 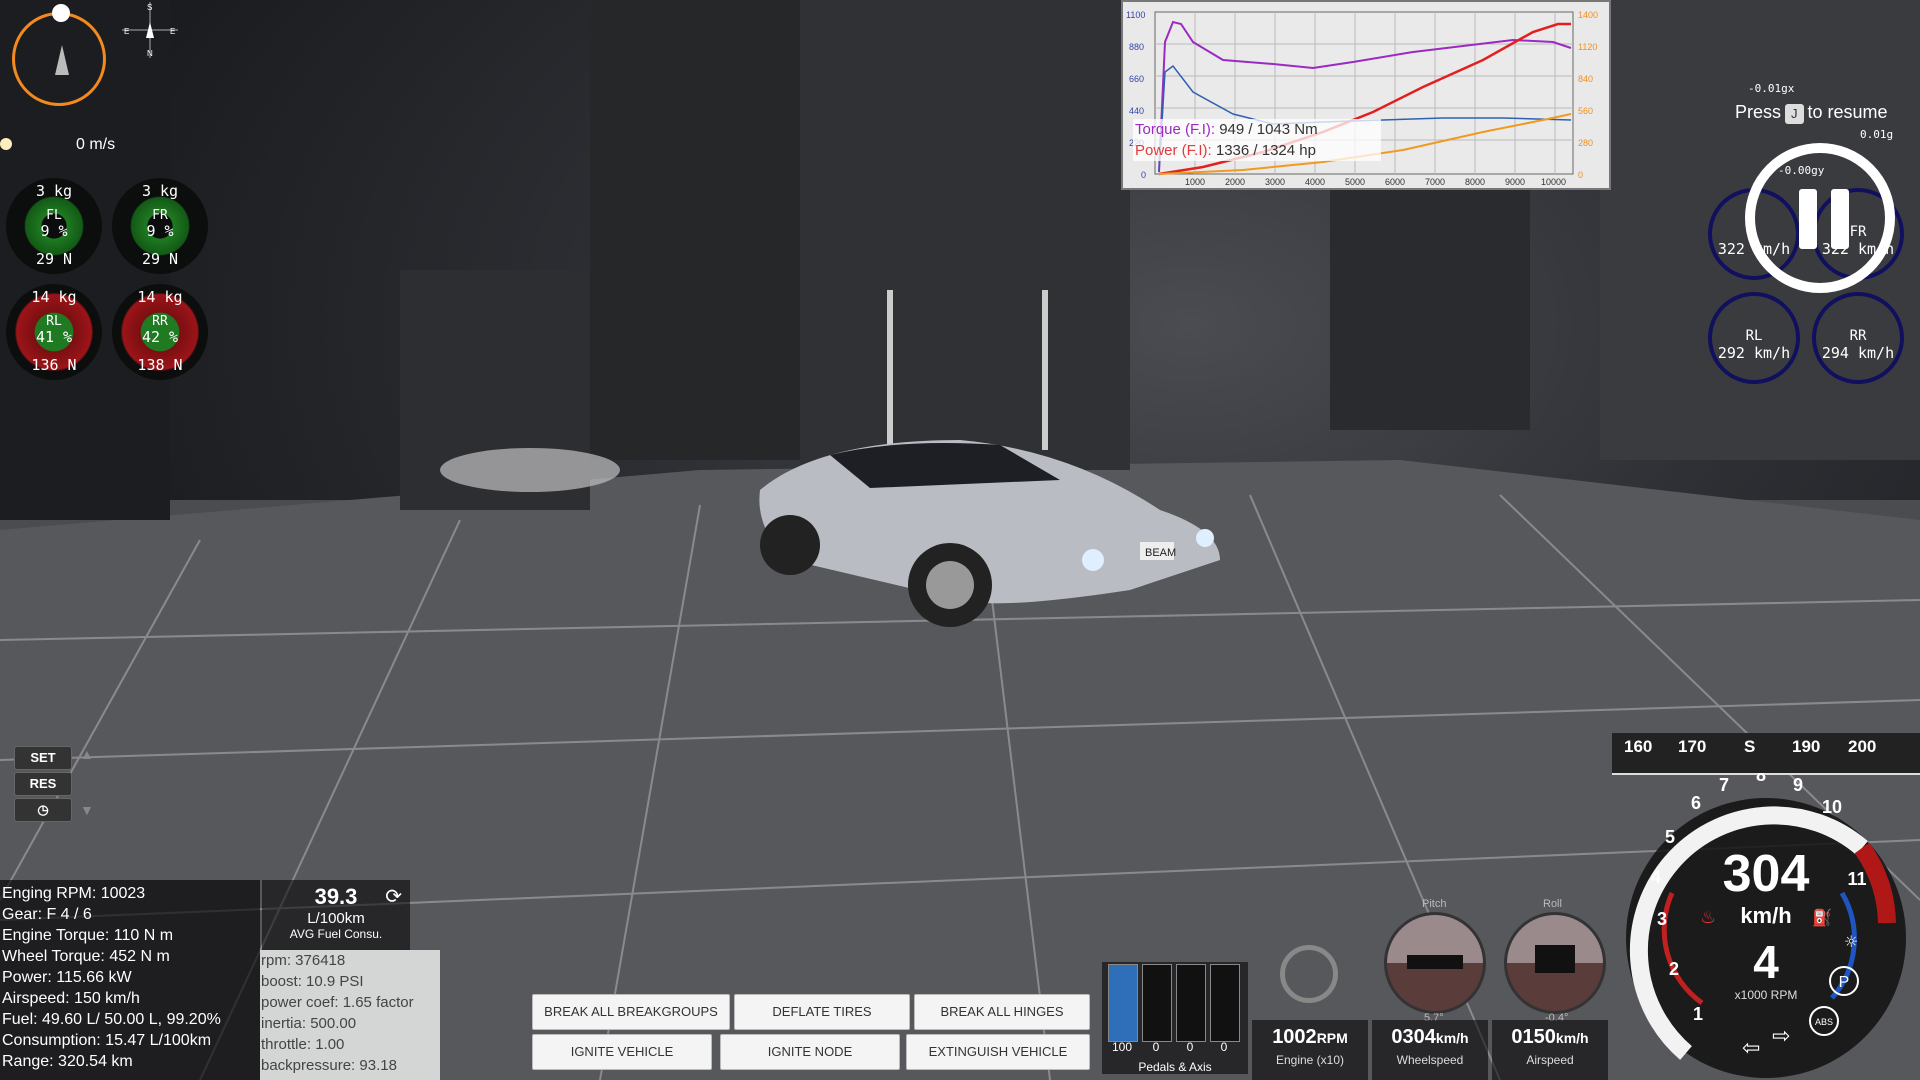 I want to click on airspeed-readout: 0150km/h Airspeed, so click(x=1550, y=1050).